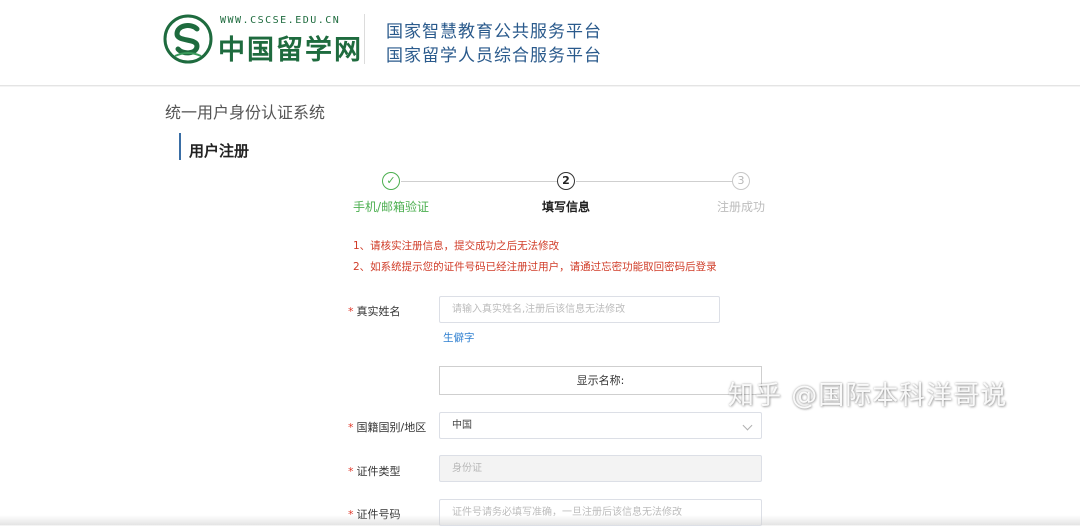 The image size is (1080, 526). I want to click on logo-name-text: 中国留学网, so click(290, 50).